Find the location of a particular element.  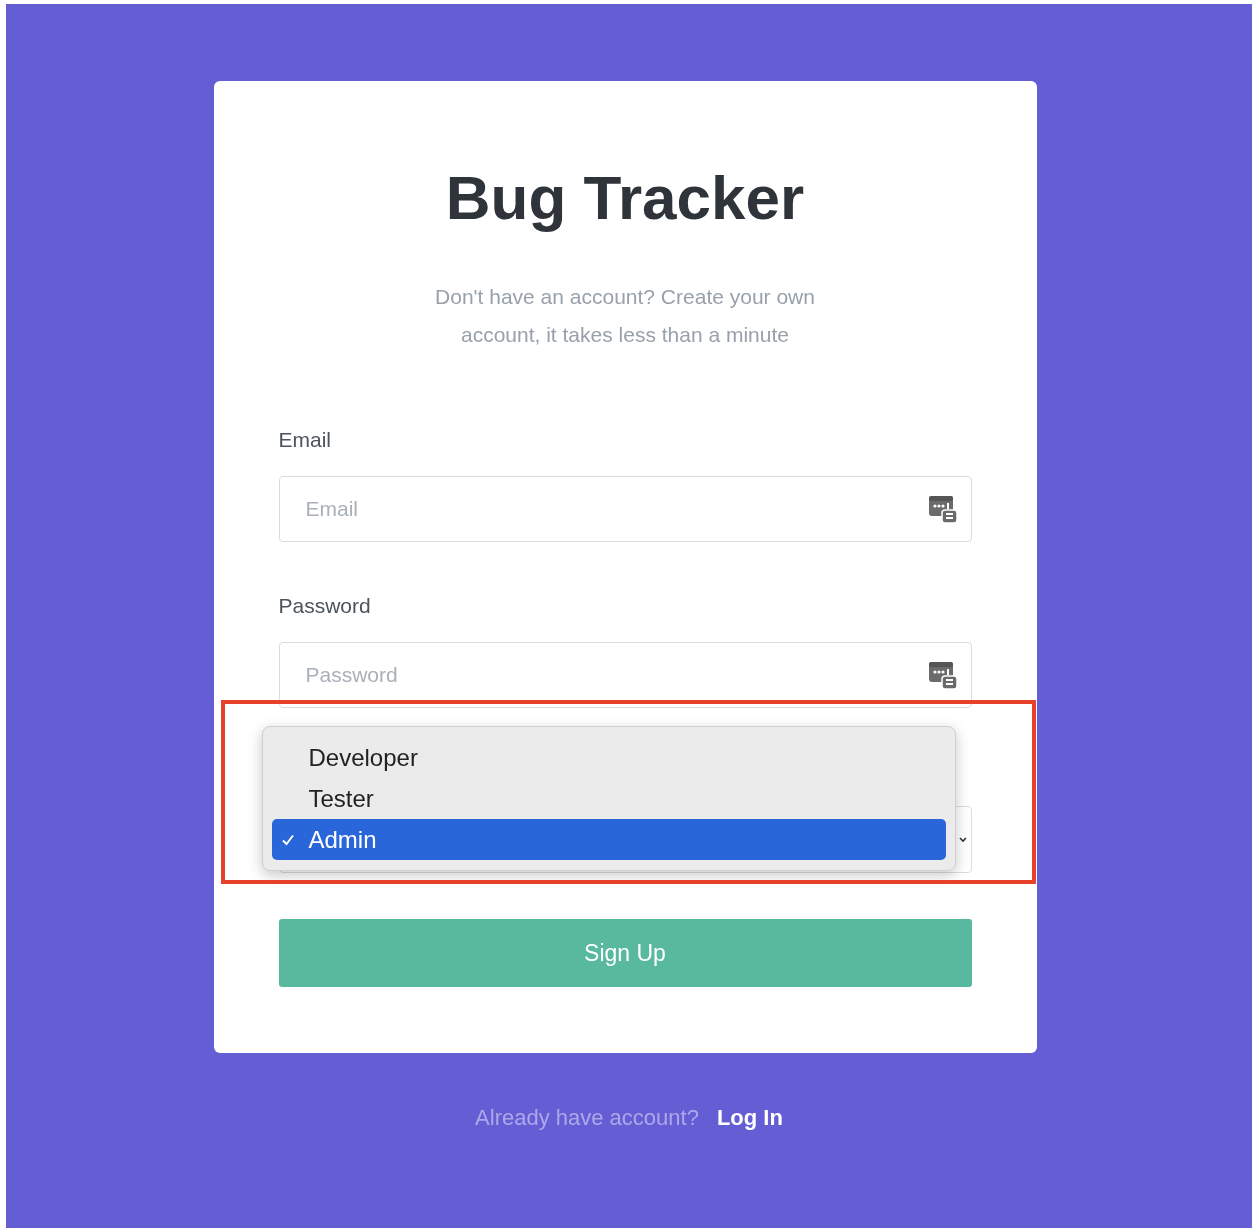

field-label: Email is located at coordinates (305, 440).